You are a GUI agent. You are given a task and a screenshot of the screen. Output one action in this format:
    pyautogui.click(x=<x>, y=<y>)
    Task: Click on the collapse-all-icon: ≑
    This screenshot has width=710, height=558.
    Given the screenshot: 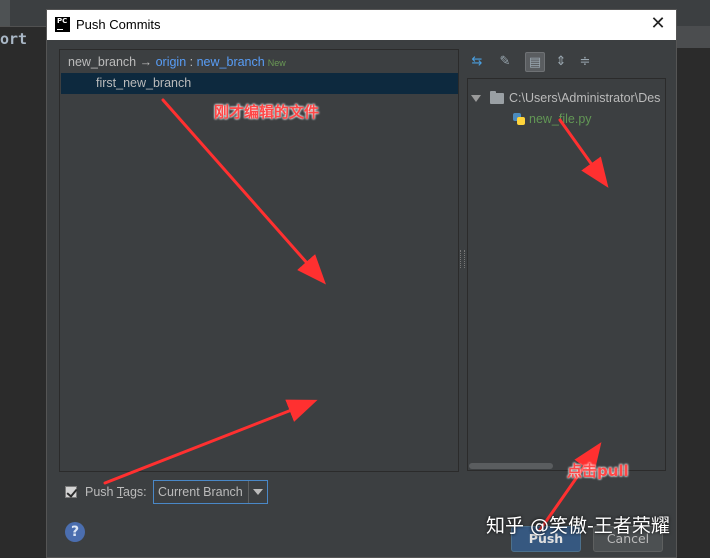 What is the action you would take?
    pyautogui.click(x=585, y=62)
    